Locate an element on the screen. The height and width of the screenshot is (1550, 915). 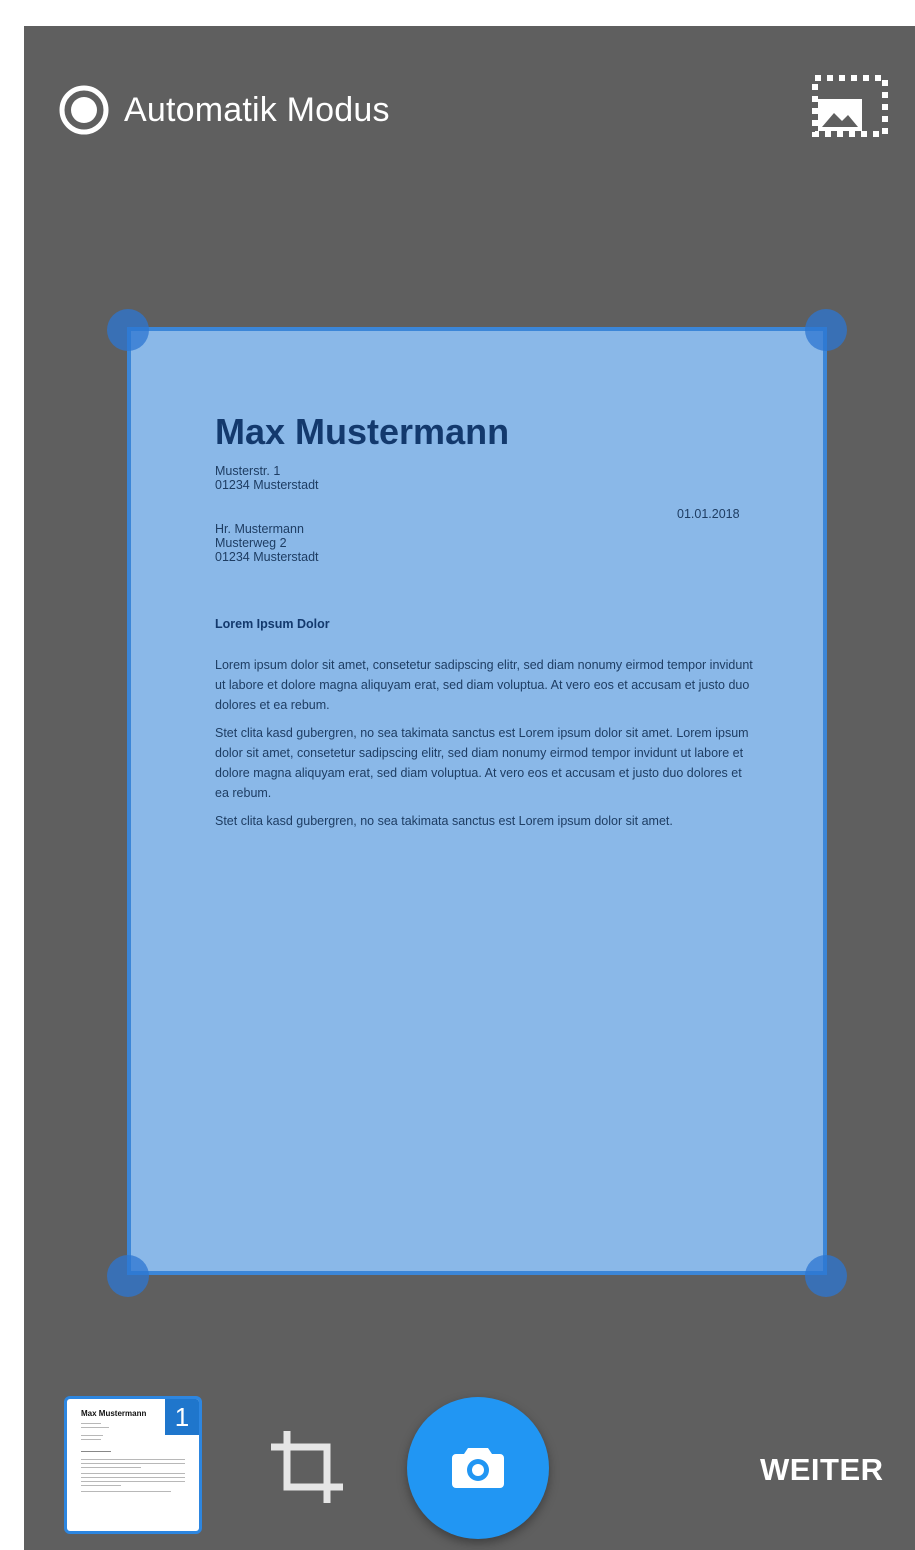
recipient-name: Hr. Mustermann is located at coordinates (259, 529).